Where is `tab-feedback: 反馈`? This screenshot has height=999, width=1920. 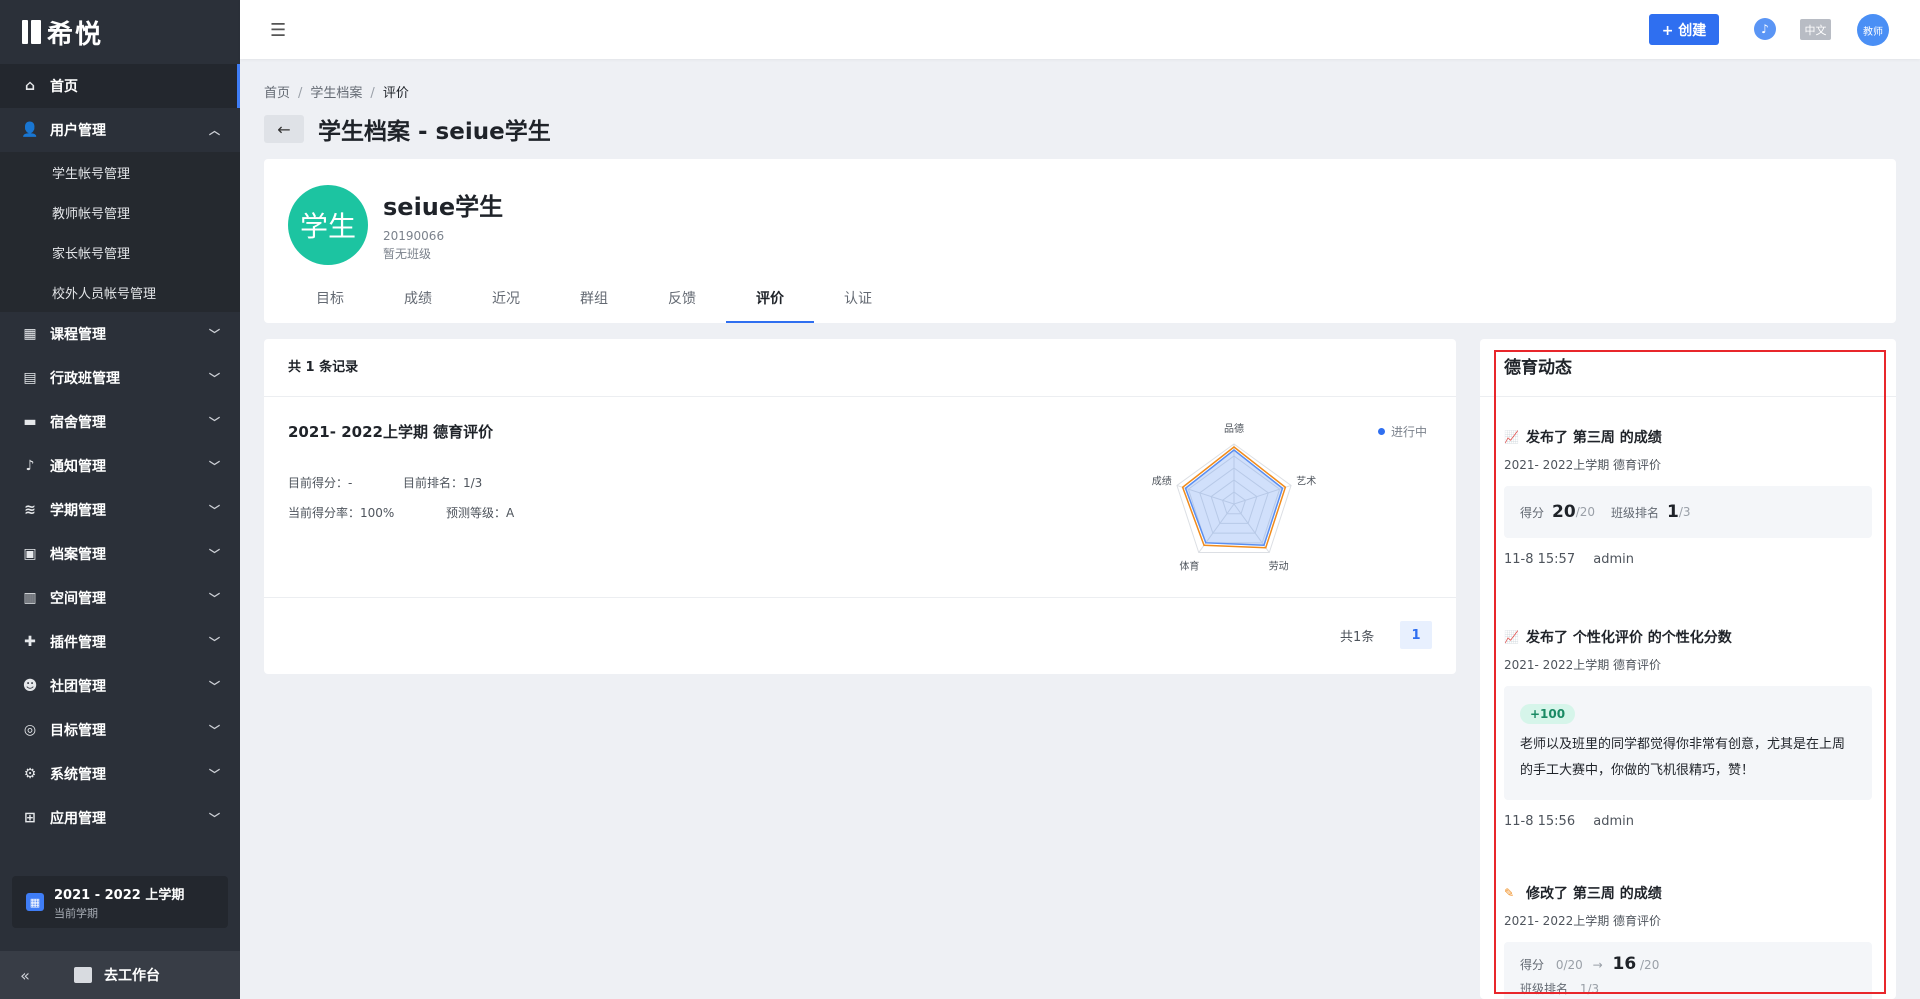 tab-feedback: 反馈 is located at coordinates (682, 301).